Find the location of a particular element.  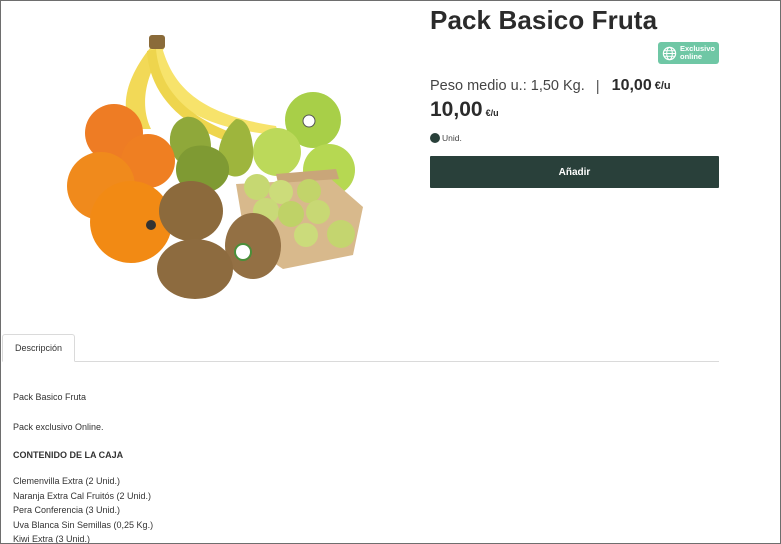

tab-descripcion: Descripción is located at coordinates (38, 348).